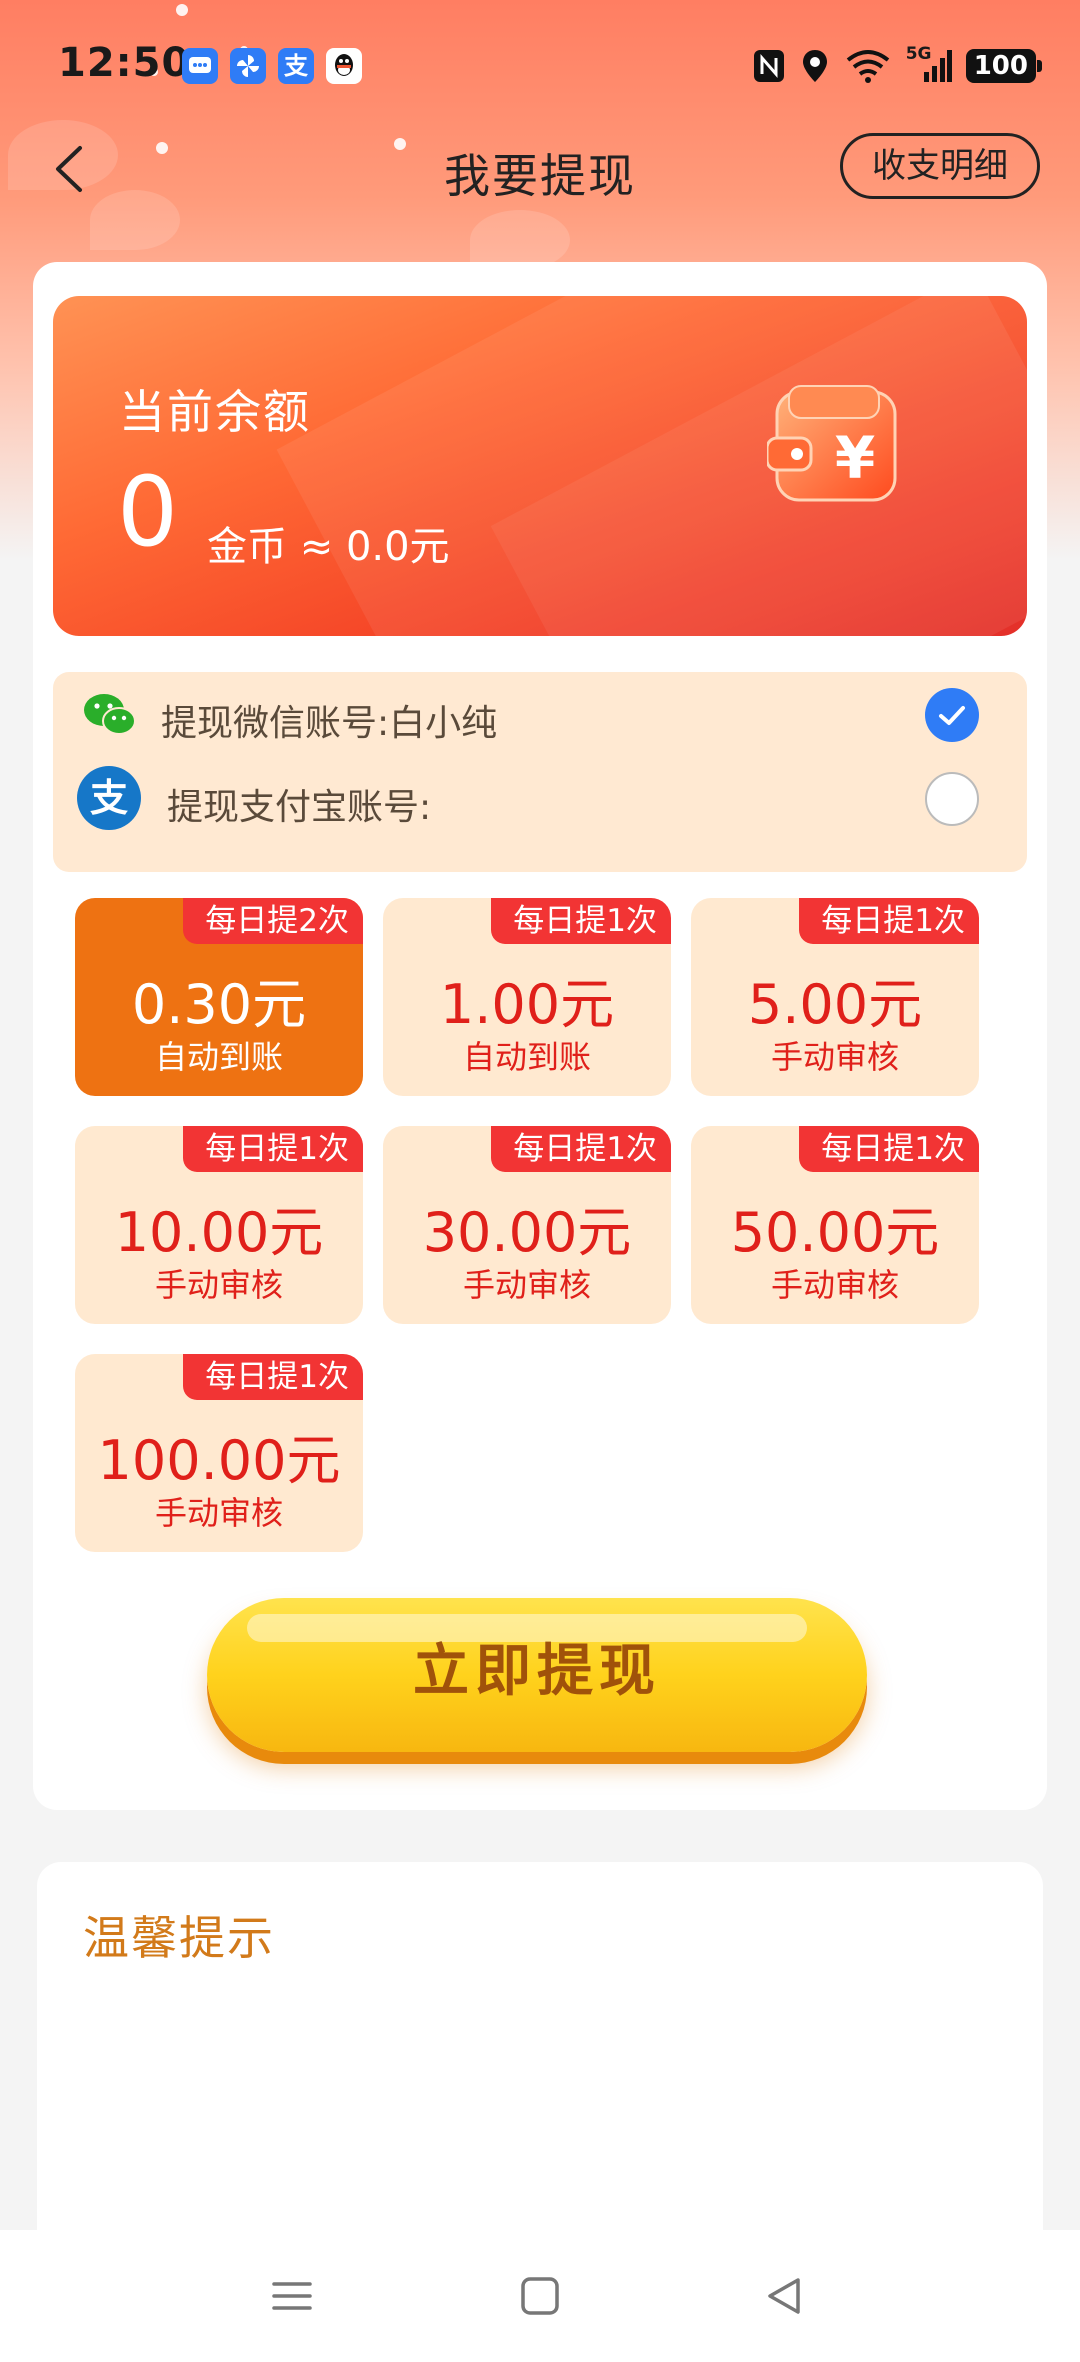 The width and height of the screenshot is (1080, 2362). What do you see at coordinates (815, 66) in the screenshot?
I see `location-icon` at bounding box center [815, 66].